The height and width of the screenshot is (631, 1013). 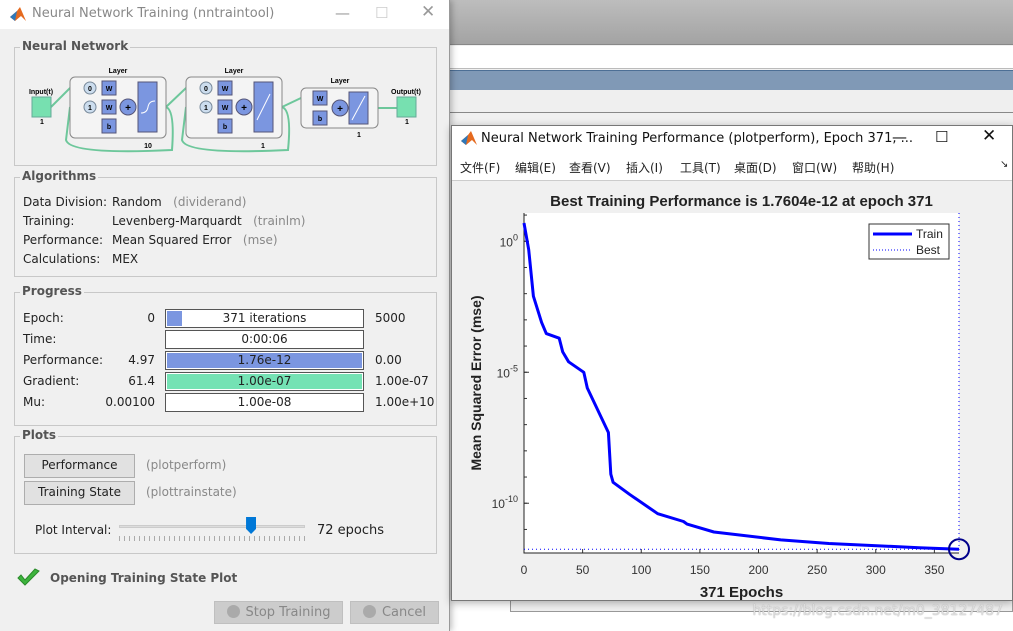 I want to click on menu-item: 插入(I), so click(x=644, y=167).